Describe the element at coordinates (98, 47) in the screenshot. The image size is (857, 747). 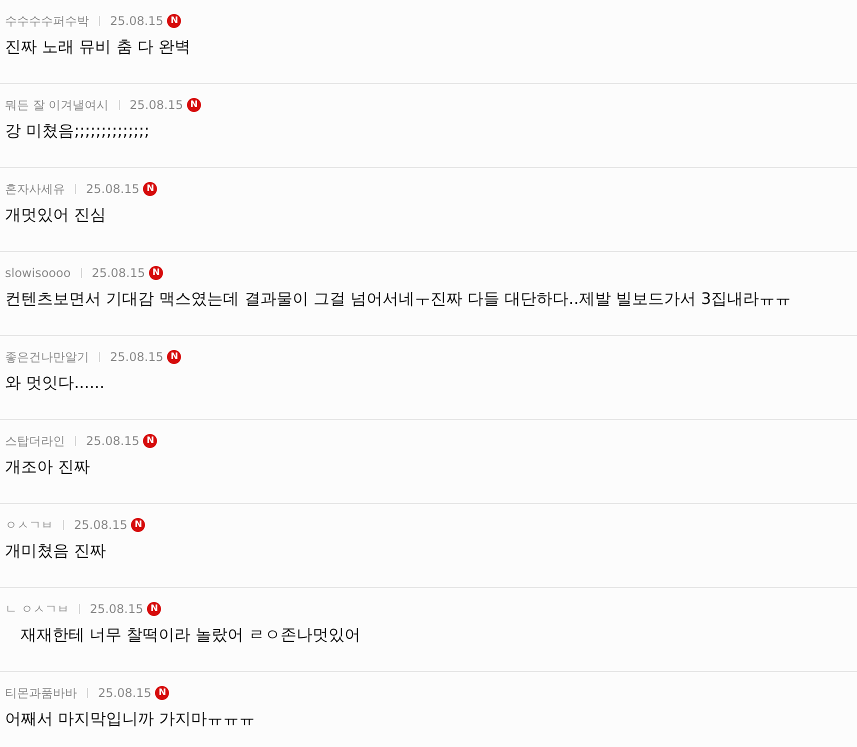
I see `comment-text: 진짜 노래 뮤비 춤 다 완벽` at that location.